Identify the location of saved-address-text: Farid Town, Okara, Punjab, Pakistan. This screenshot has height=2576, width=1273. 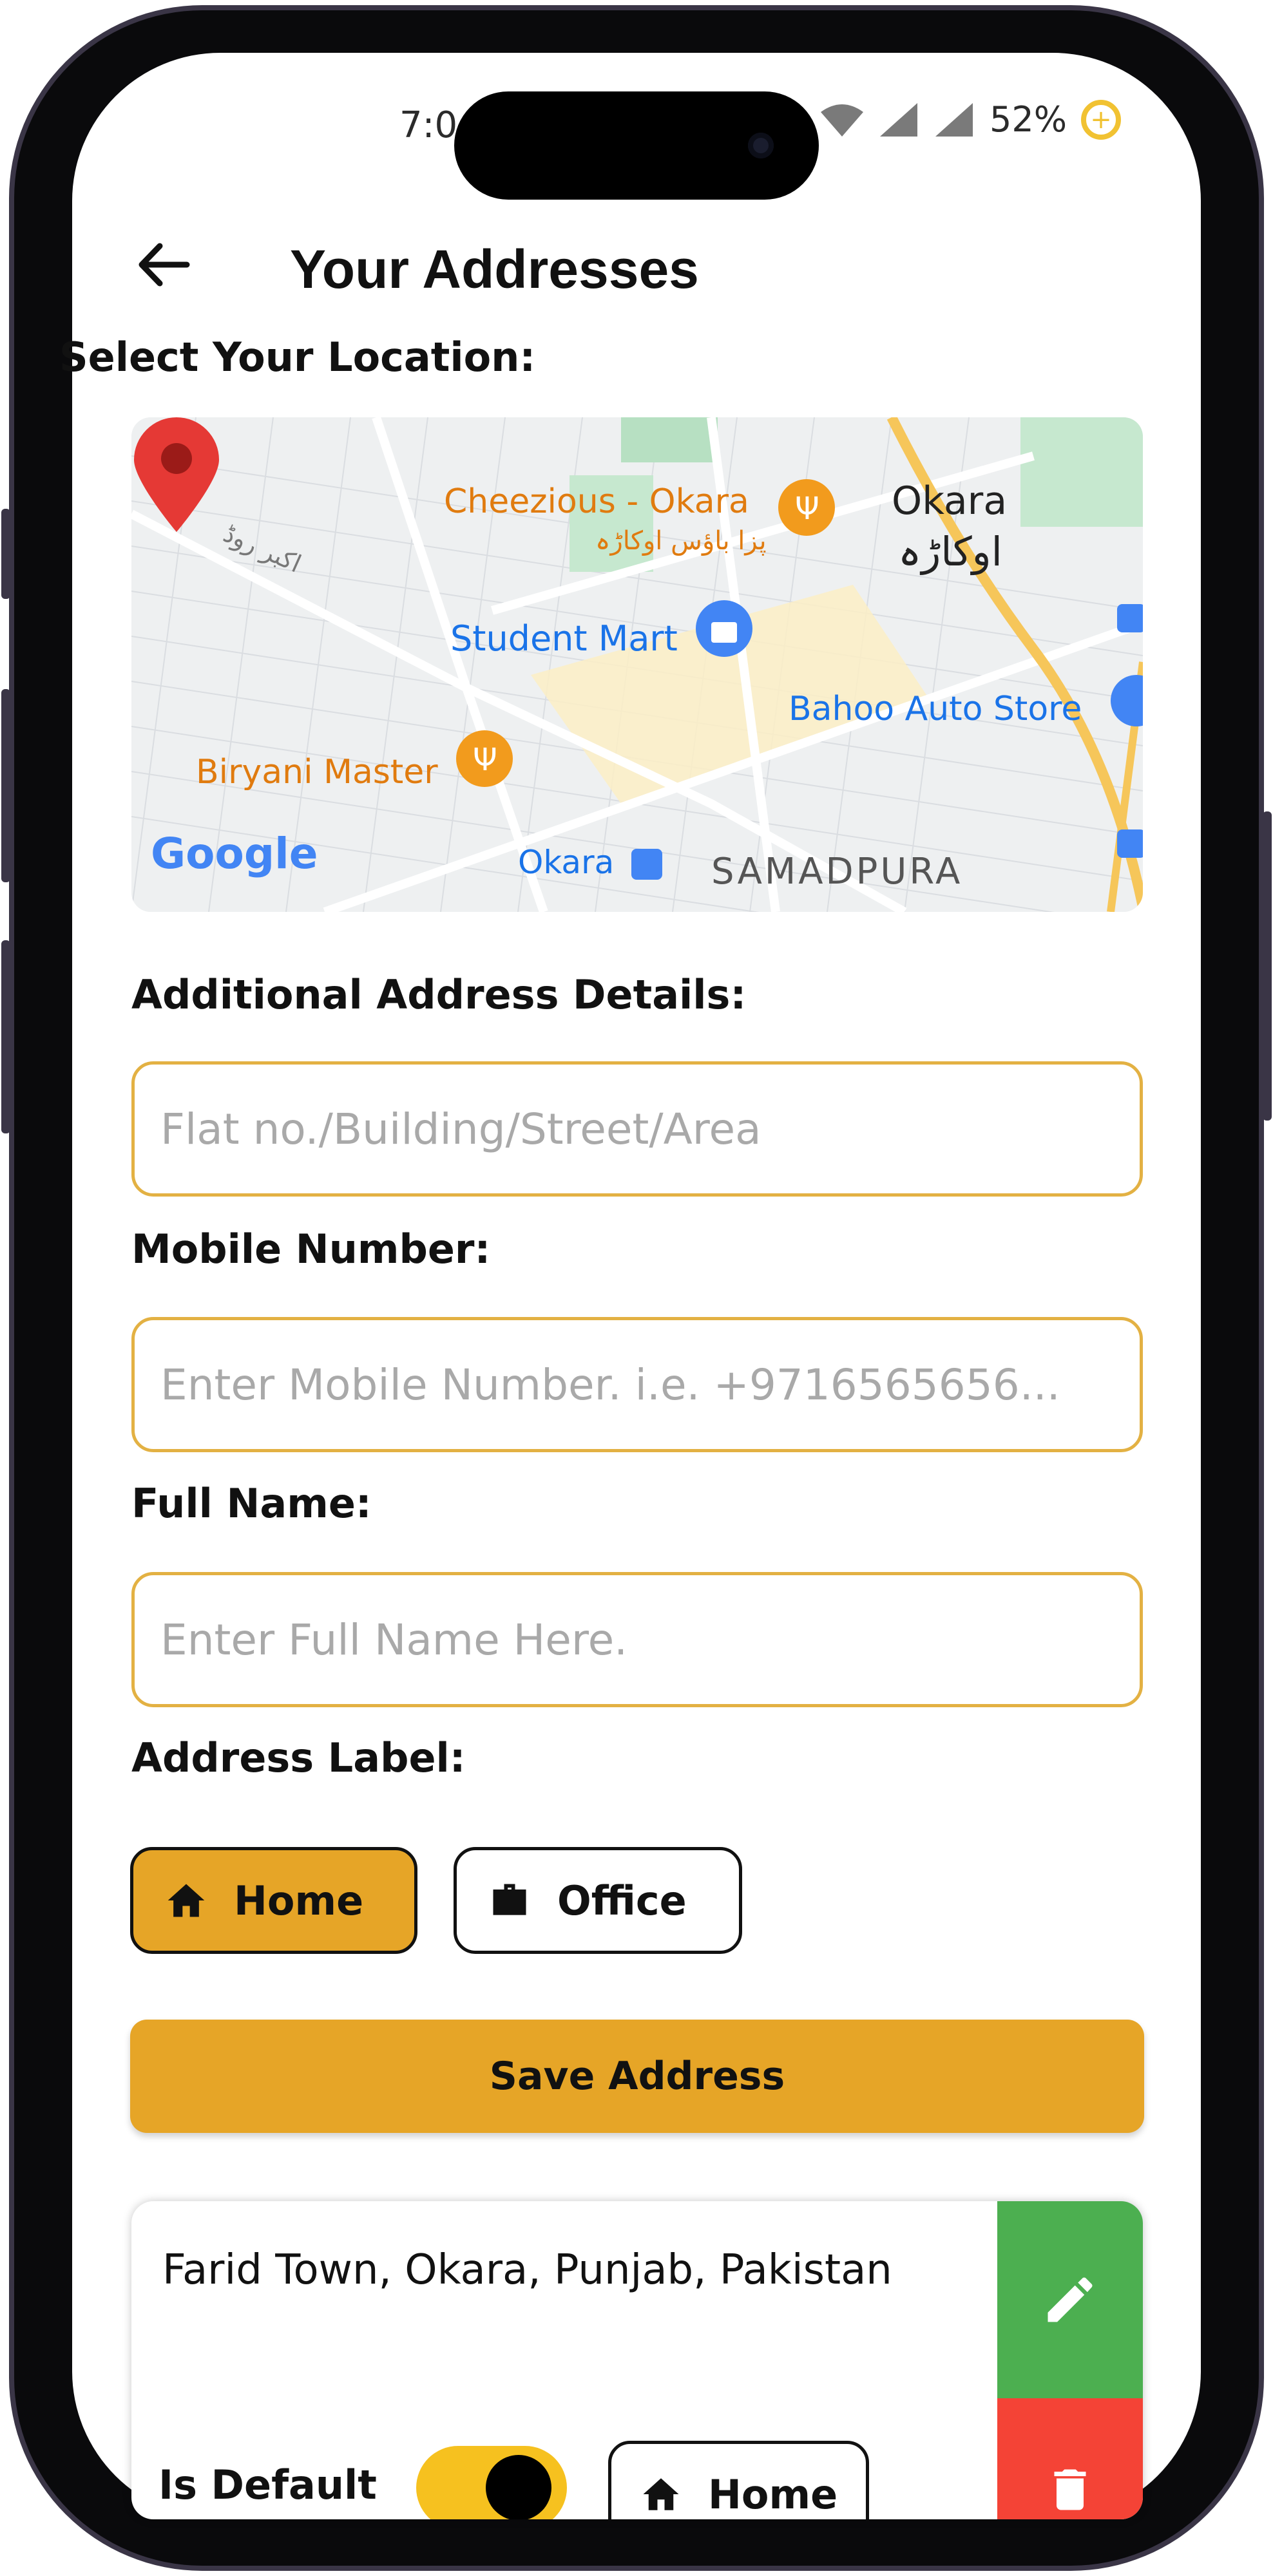
(527, 2270).